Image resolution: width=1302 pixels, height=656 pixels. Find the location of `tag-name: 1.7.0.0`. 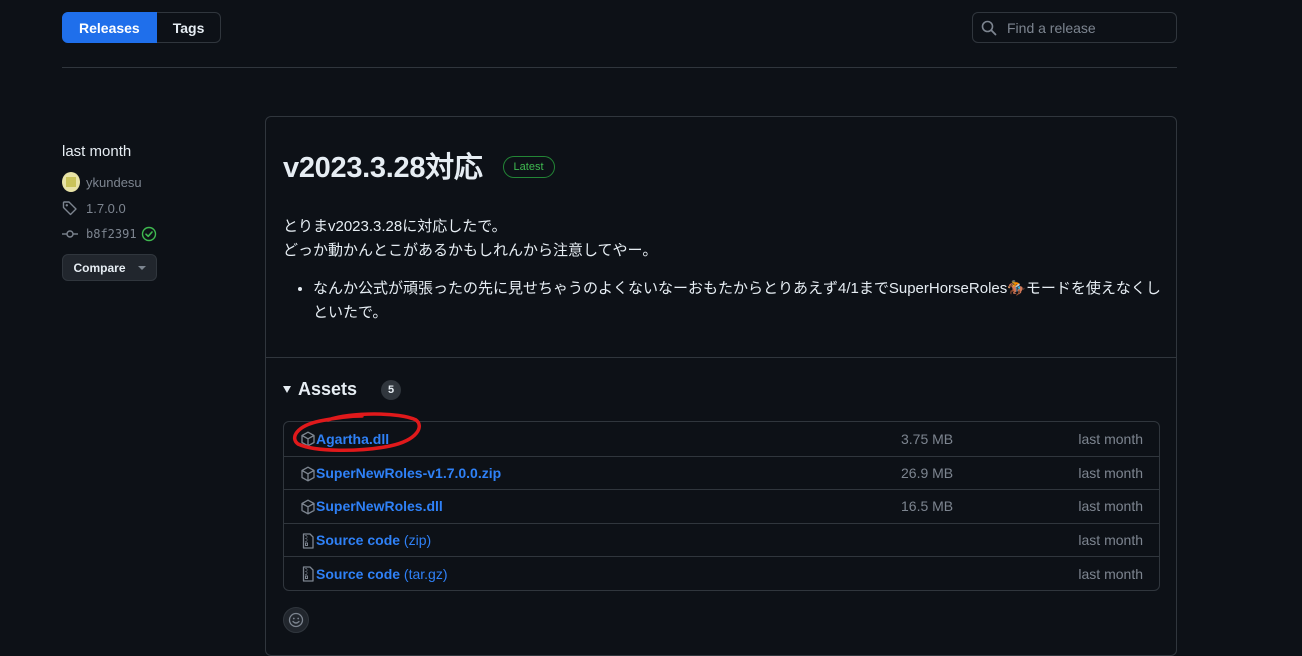

tag-name: 1.7.0.0 is located at coordinates (106, 208).